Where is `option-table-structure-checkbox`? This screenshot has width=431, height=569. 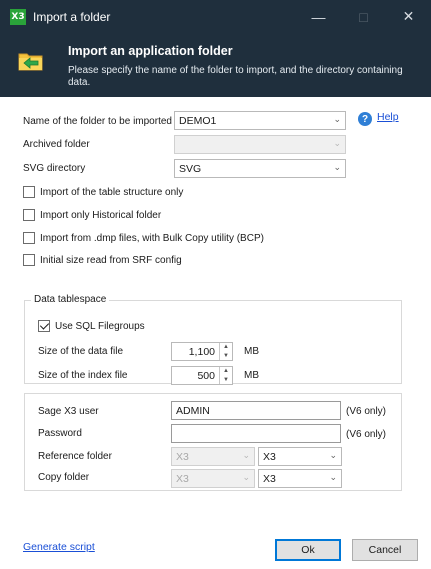
option-table-structure-checkbox is located at coordinates (29, 192).